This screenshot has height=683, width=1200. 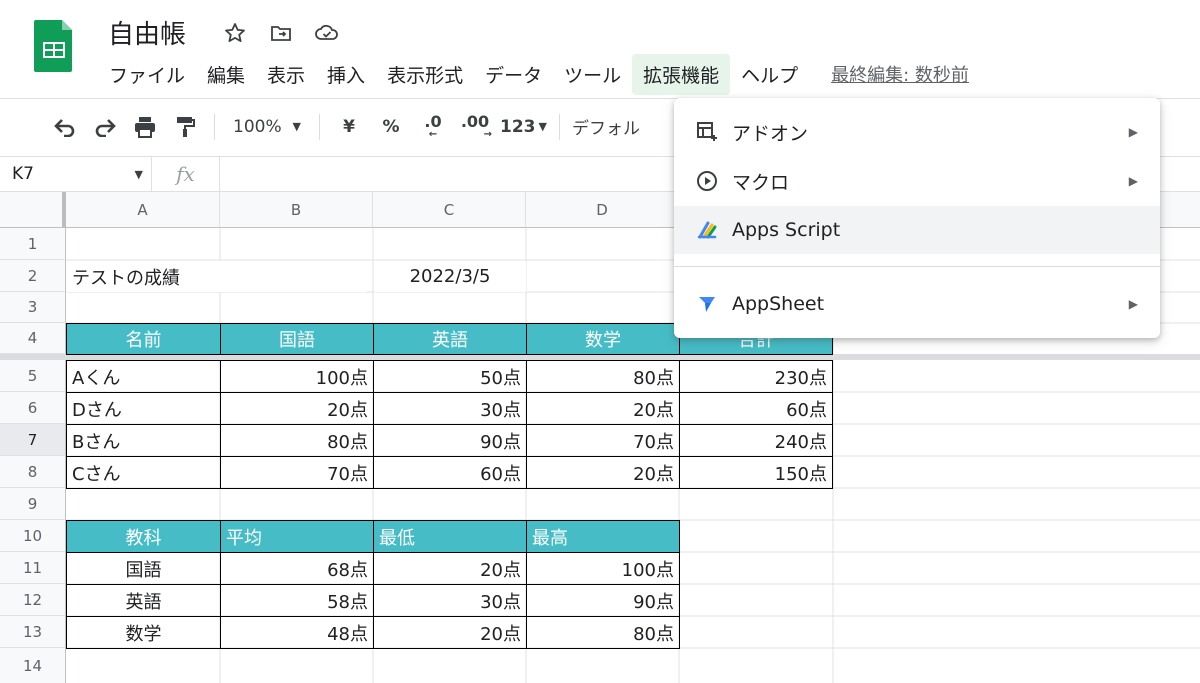 What do you see at coordinates (475, 127) in the screenshot?
I see `increase-decimal-button: .00 →` at bounding box center [475, 127].